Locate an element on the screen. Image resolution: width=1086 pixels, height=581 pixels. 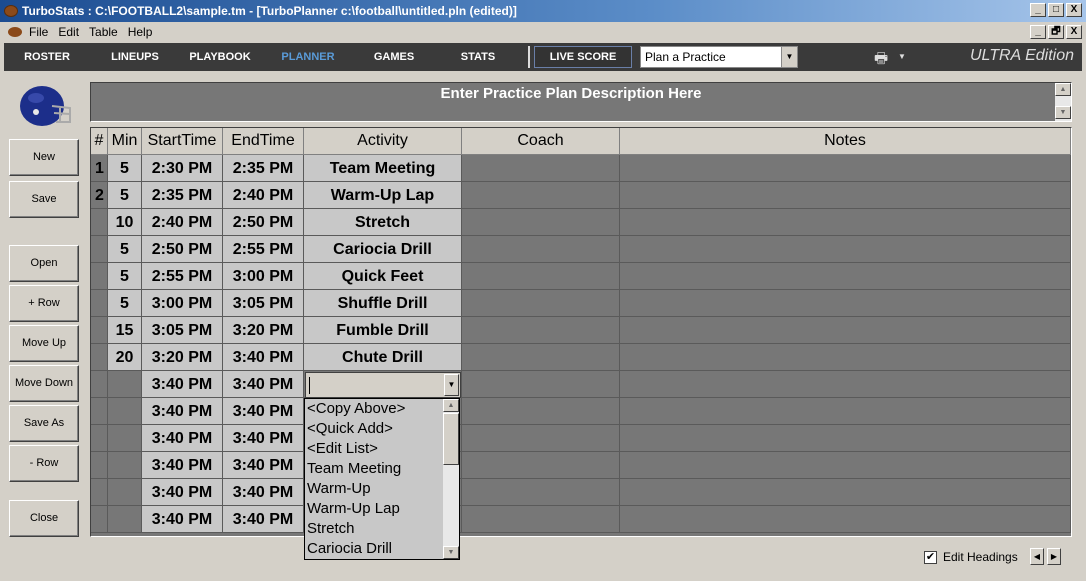
live-score-button: LIVE SCORE is located at coordinates (583, 57).